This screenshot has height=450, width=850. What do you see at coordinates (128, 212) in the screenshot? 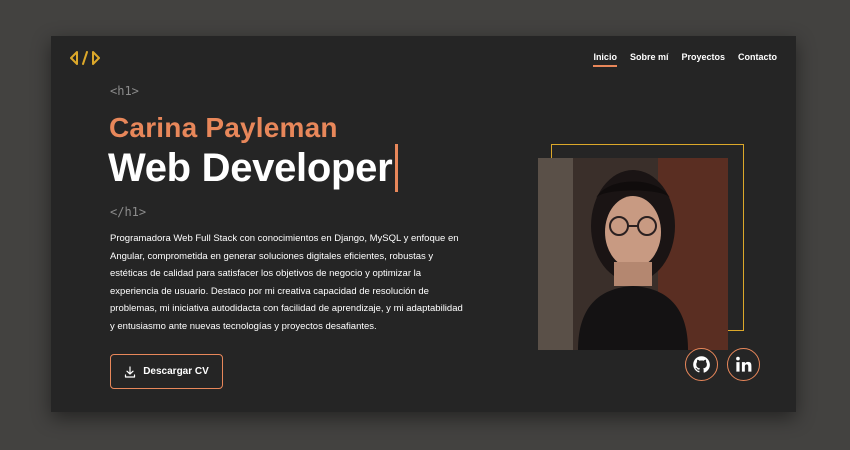
I see `h1-close-tag: </h1>` at bounding box center [128, 212].